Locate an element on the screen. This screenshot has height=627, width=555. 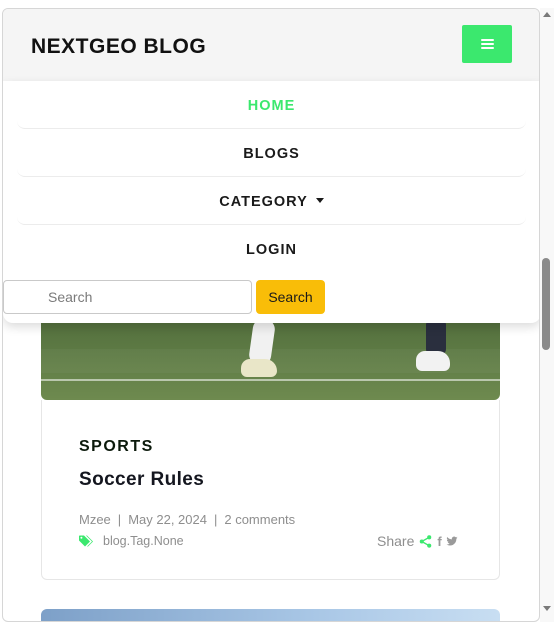
nav-item-label: BLOGS is located at coordinates (271, 153).